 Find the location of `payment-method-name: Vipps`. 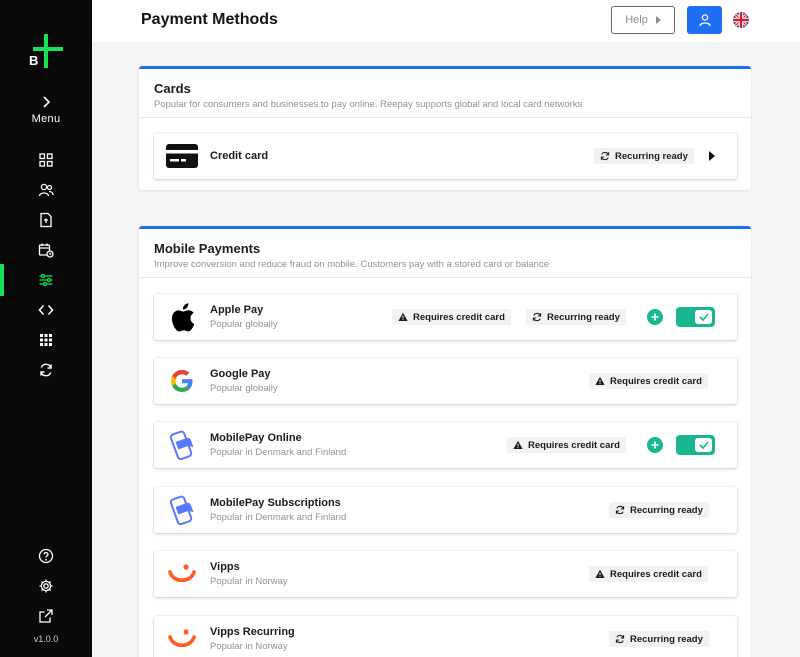

payment-method-name: Vipps is located at coordinates (225, 567).